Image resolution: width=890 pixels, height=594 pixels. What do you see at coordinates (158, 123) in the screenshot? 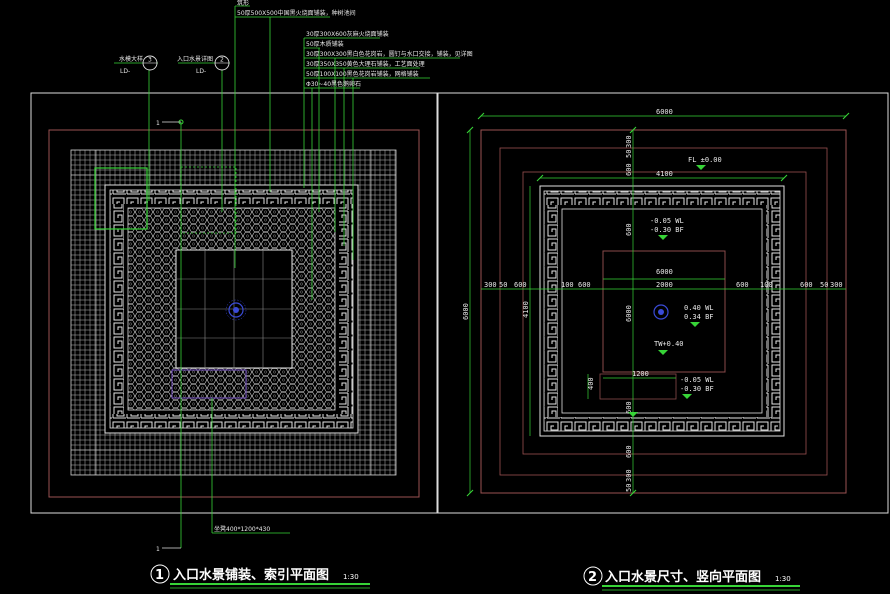
I see `section-mark-top: 1` at bounding box center [158, 123].